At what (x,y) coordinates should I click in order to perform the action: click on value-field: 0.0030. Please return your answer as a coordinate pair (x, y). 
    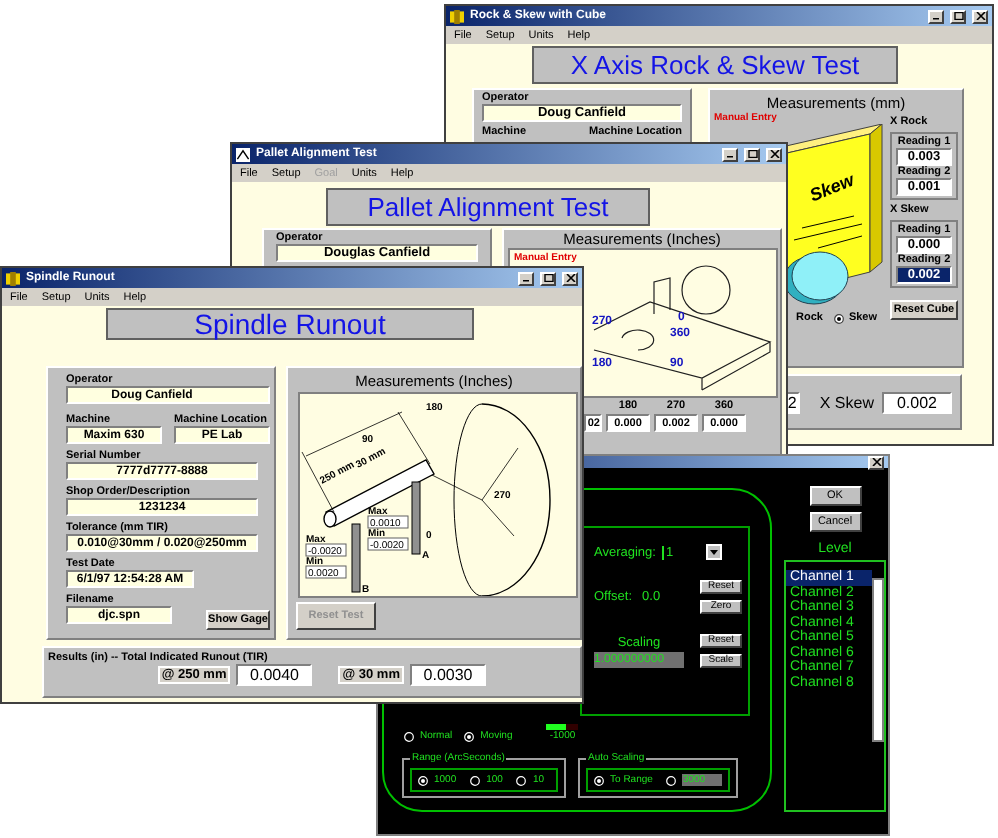
    Looking at the image, I should click on (448, 675).